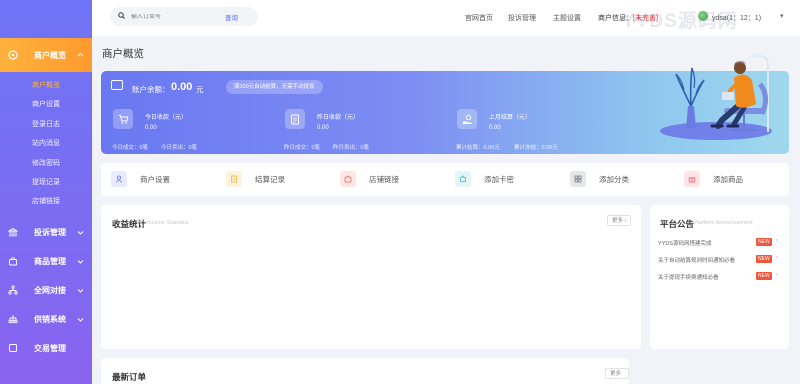 This screenshot has height=384, width=800. I want to click on latest-orders-panel: 最新订单 更多 ›, so click(365, 371).